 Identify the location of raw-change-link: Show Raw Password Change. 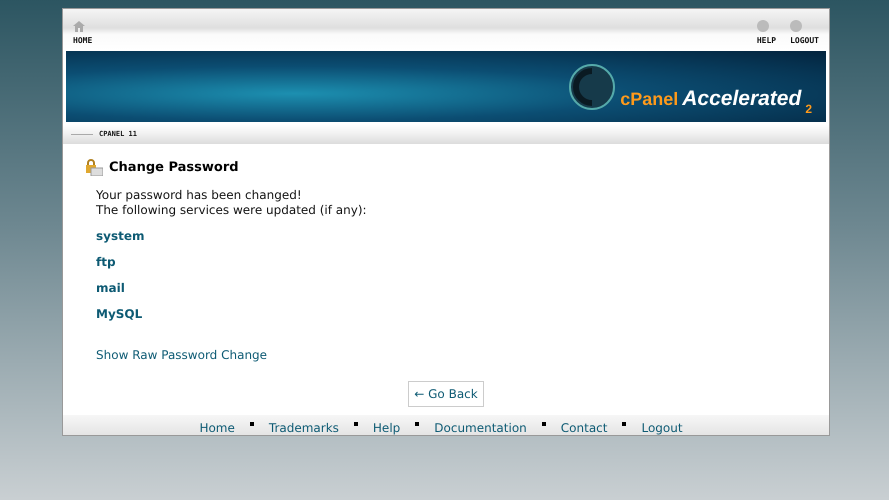
(182, 355).